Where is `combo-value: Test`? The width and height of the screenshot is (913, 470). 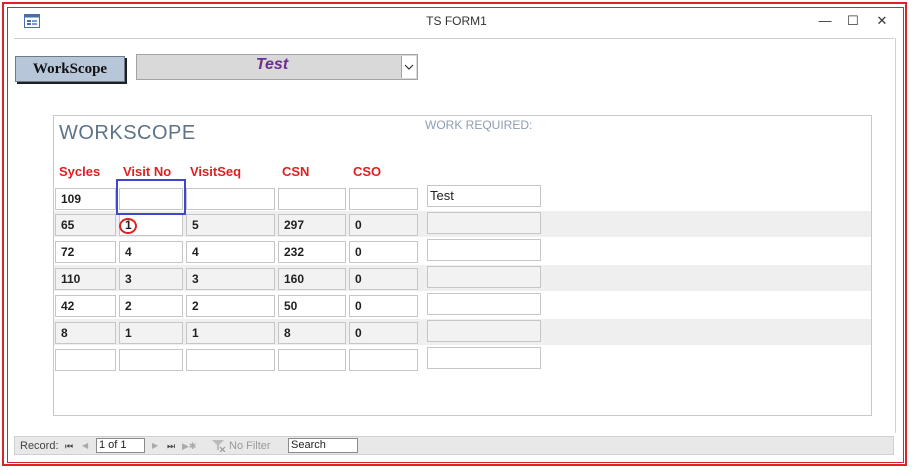 combo-value: Test is located at coordinates (272, 64).